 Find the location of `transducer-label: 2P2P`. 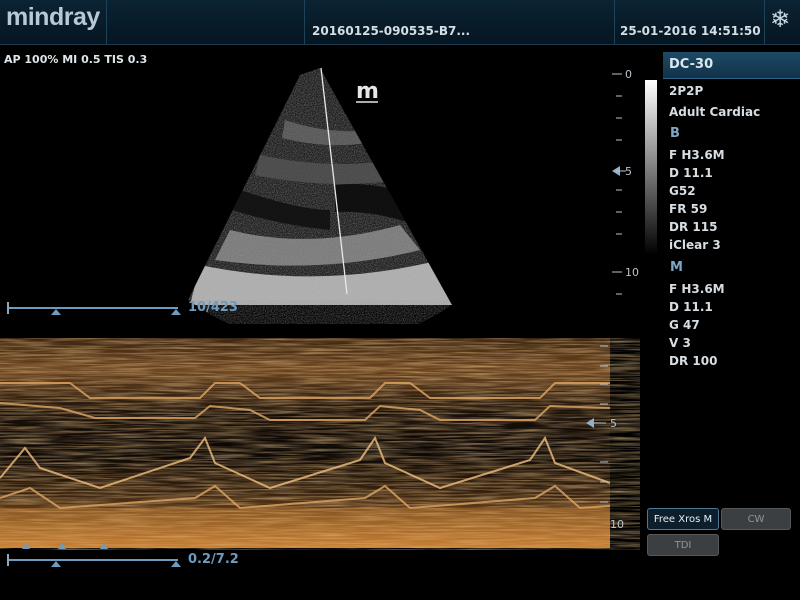

transducer-label: 2P2P is located at coordinates (686, 91).